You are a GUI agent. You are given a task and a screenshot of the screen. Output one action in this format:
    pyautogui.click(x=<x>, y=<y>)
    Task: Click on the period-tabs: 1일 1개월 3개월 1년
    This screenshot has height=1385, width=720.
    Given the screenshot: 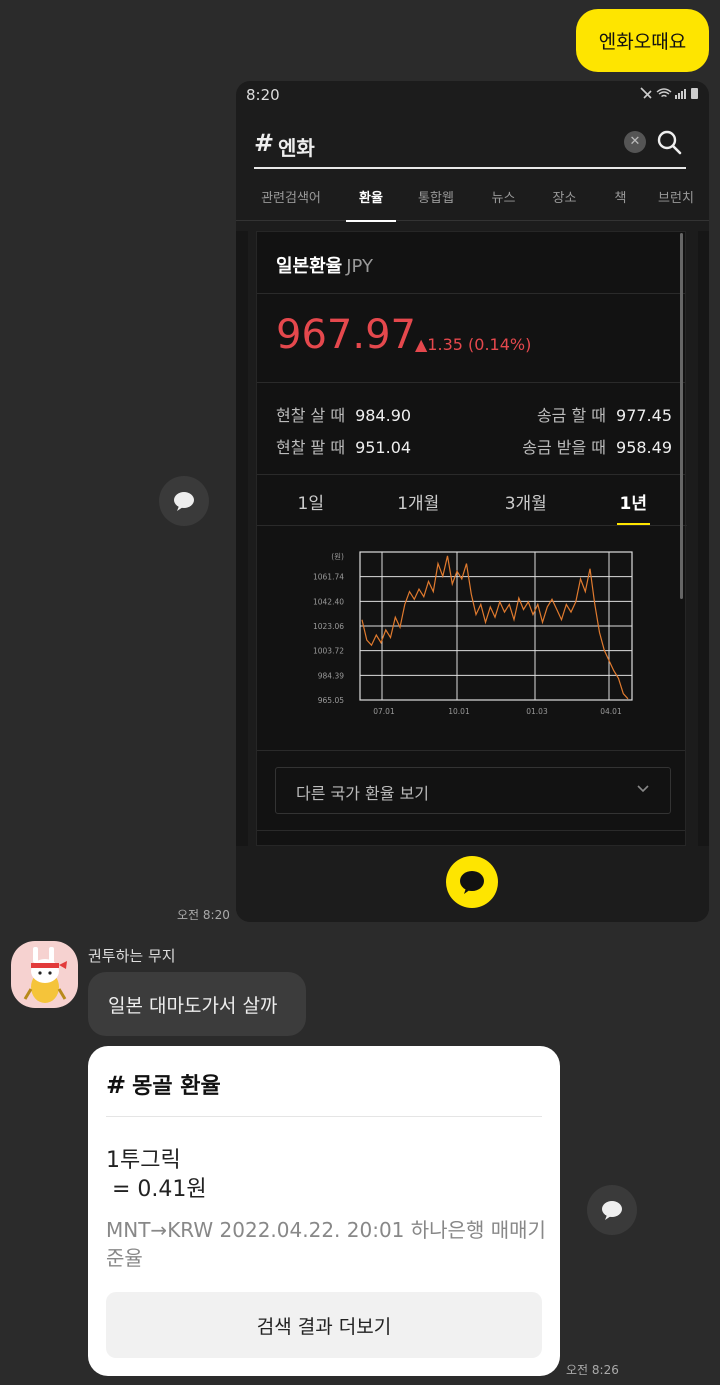 What is the action you would take?
    pyautogui.click(x=472, y=505)
    